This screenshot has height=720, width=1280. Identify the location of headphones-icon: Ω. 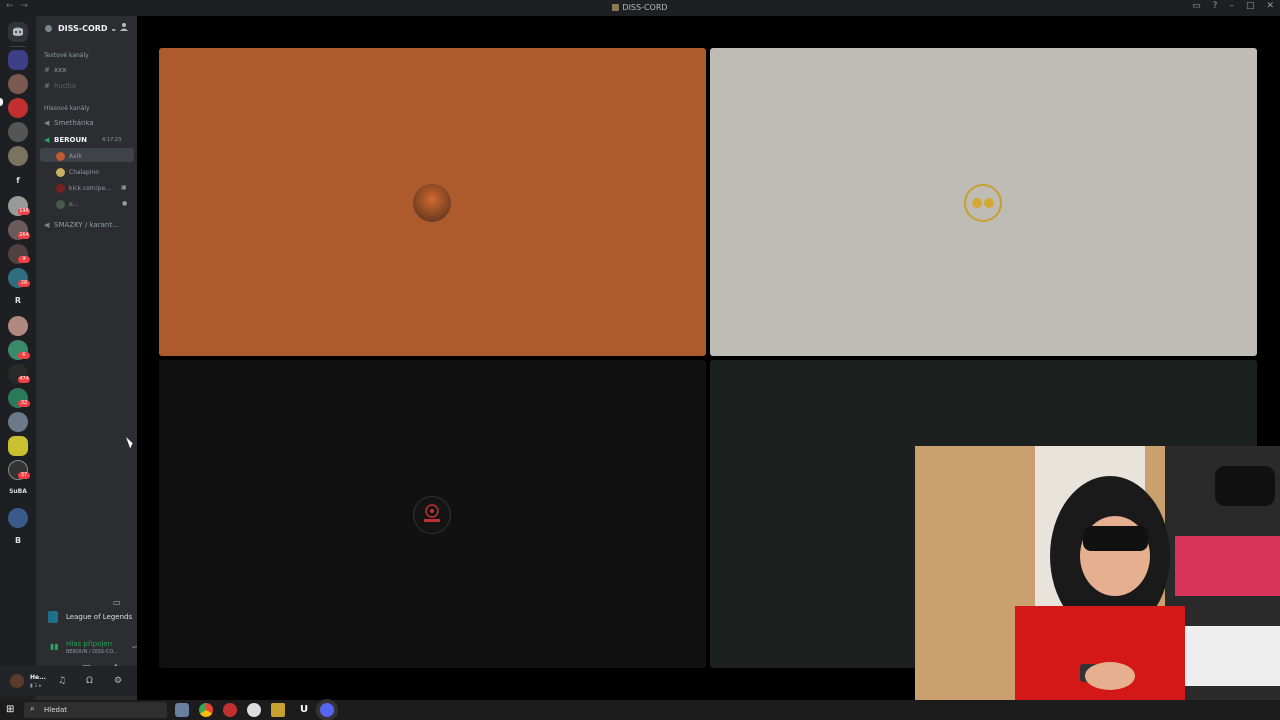
(89, 681).